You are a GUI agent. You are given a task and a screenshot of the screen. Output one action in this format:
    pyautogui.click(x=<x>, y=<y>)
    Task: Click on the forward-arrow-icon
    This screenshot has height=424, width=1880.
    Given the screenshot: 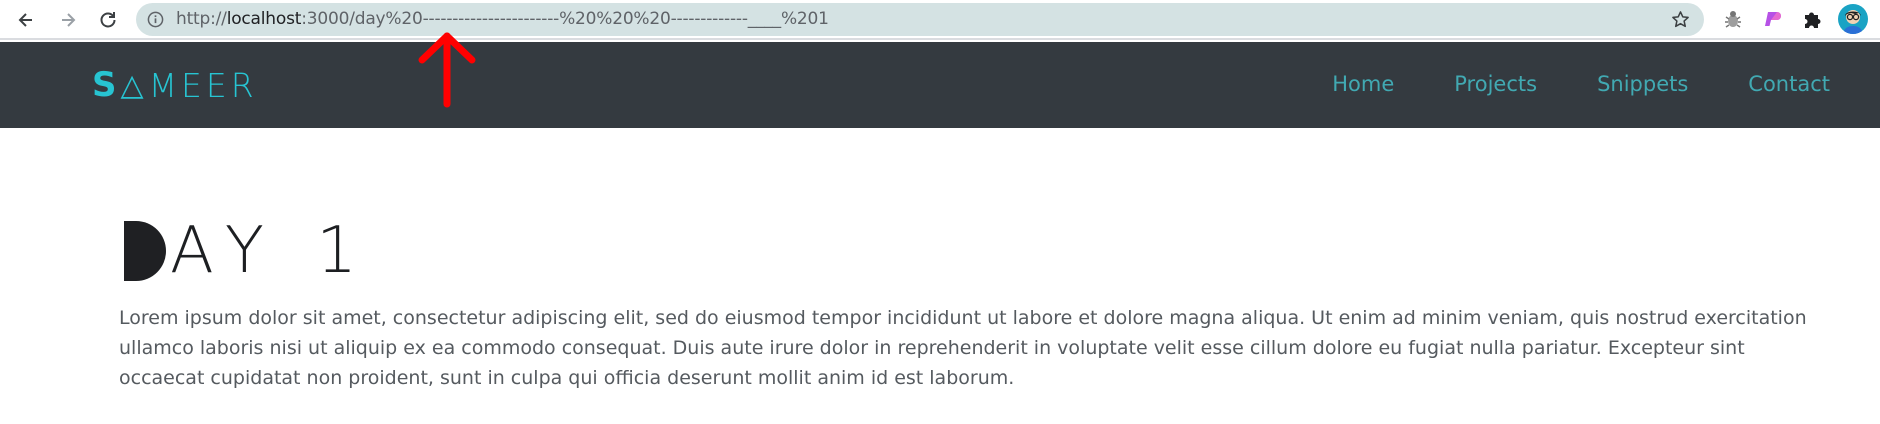 What is the action you would take?
    pyautogui.click(x=69, y=20)
    